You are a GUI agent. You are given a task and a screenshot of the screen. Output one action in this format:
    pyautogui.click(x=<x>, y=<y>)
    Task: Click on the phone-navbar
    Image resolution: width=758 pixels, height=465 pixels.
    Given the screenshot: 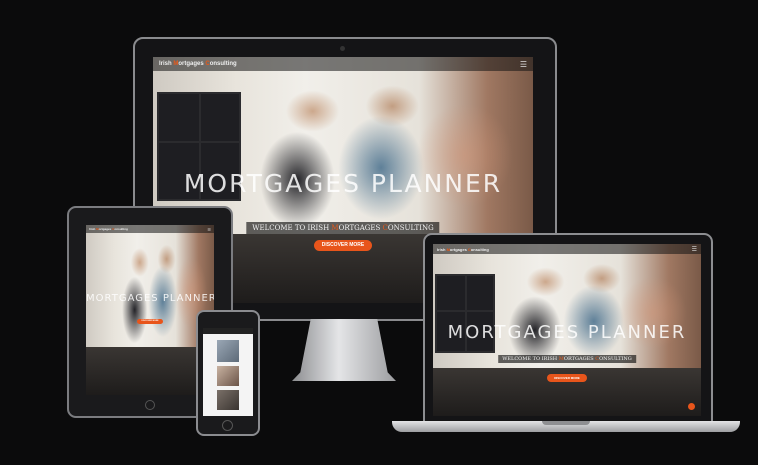 What is the action you would take?
    pyautogui.click(x=228, y=331)
    